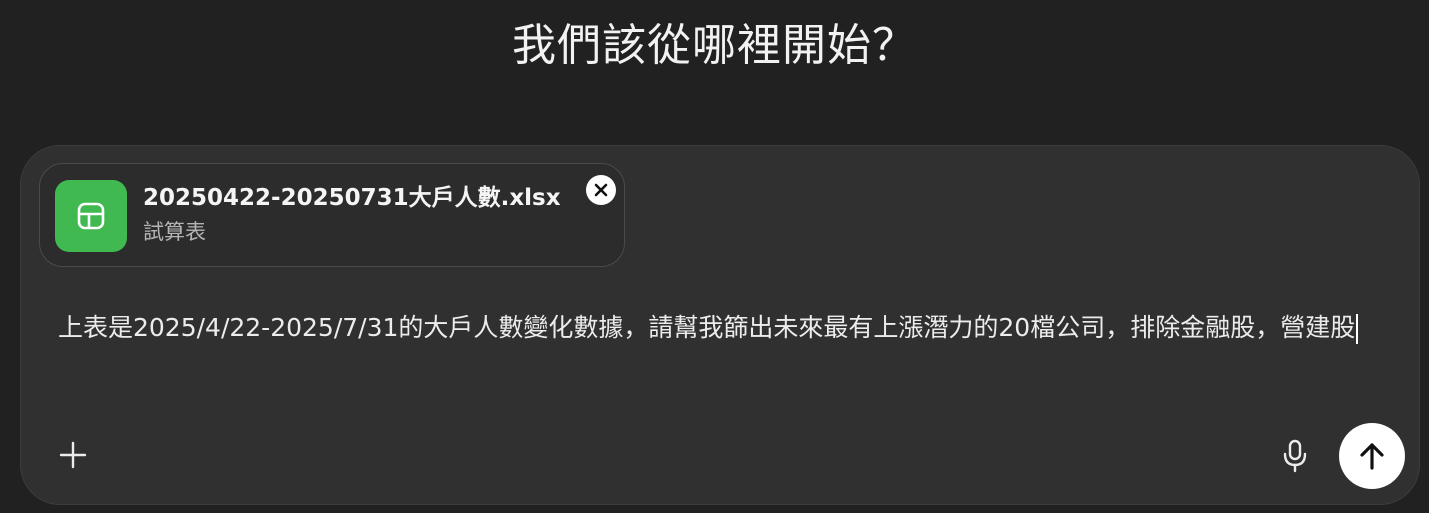 This screenshot has height=513, width=1429. Describe the element at coordinates (1357, 329) in the screenshot. I see `text-caret` at that location.